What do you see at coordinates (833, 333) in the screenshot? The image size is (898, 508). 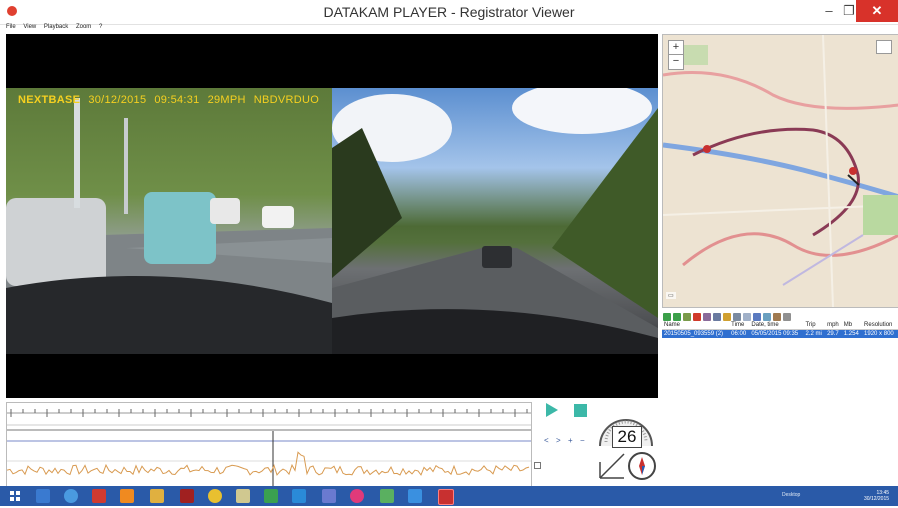 I see `cell-mph: 29.7` at bounding box center [833, 333].